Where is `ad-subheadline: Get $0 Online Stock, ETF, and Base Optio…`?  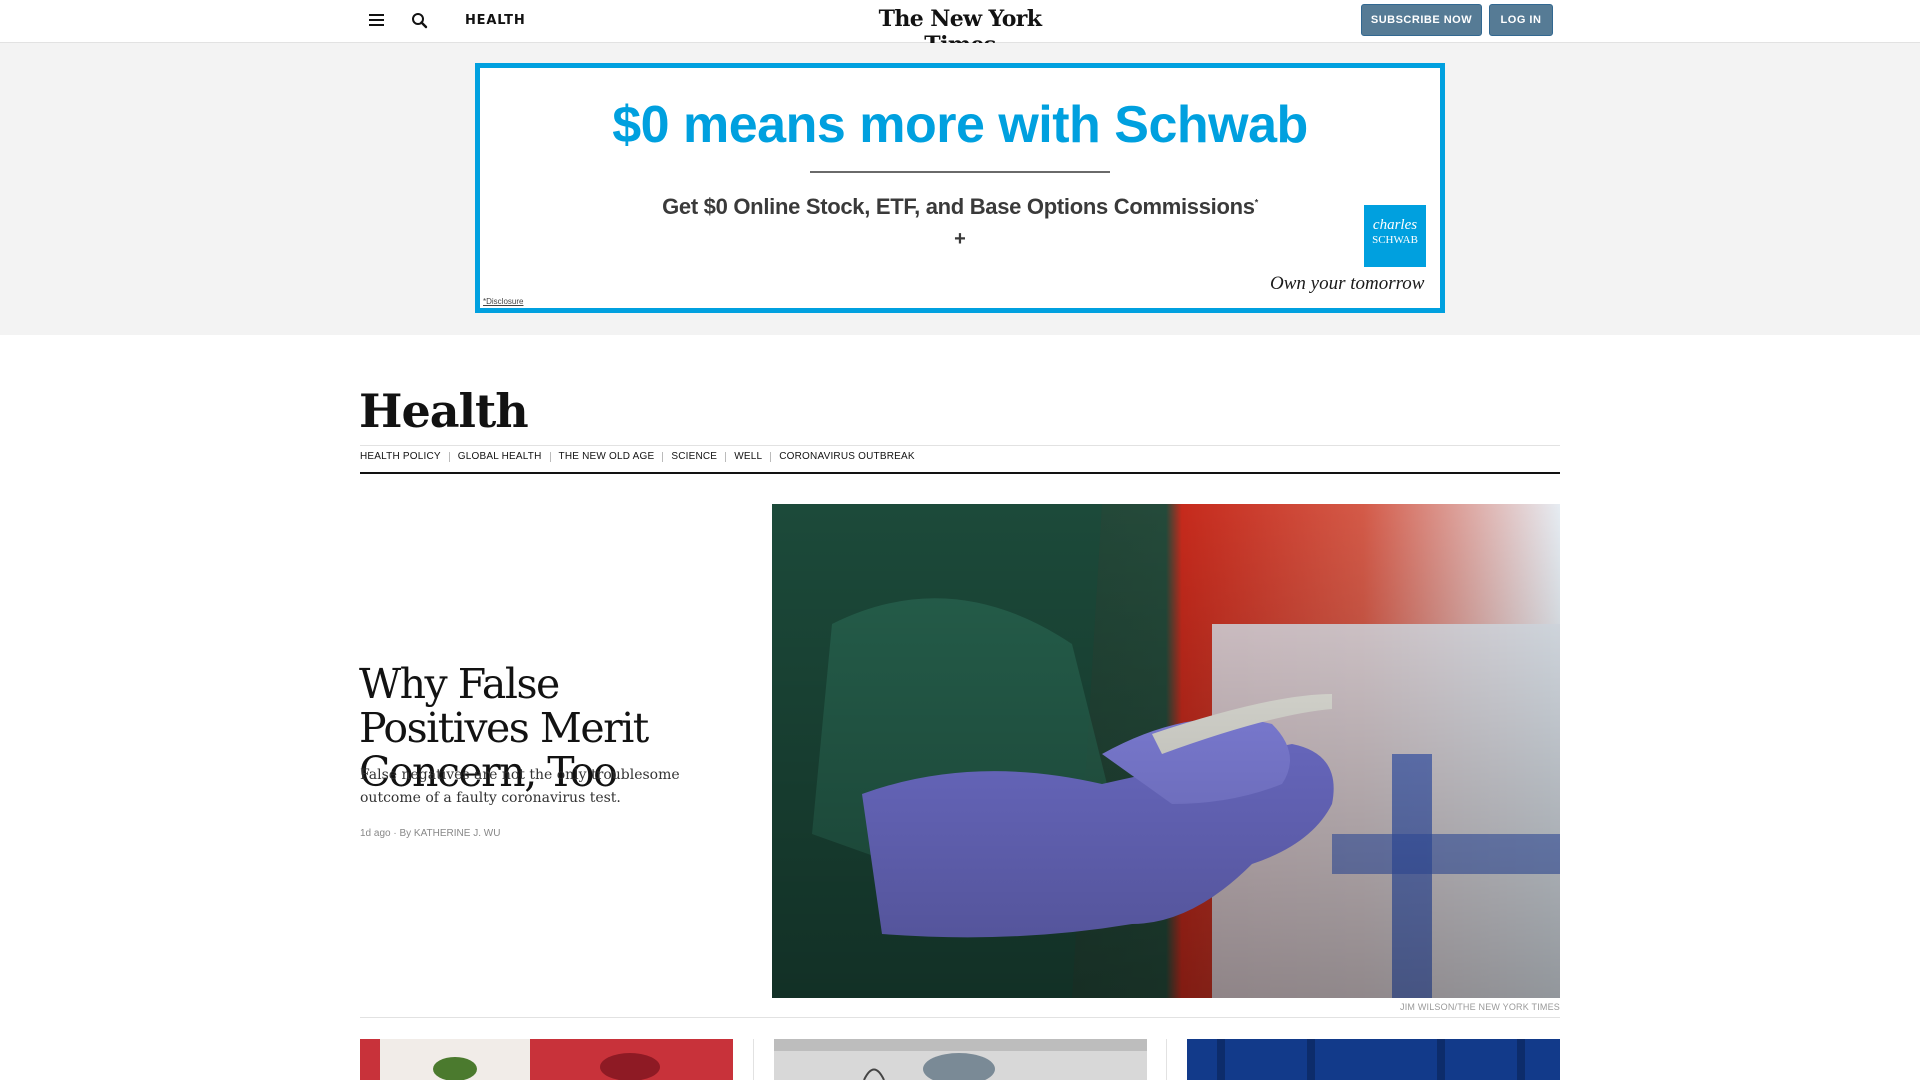 ad-subheadline: Get $0 Online Stock, ETF, and Base Optio… is located at coordinates (960, 206).